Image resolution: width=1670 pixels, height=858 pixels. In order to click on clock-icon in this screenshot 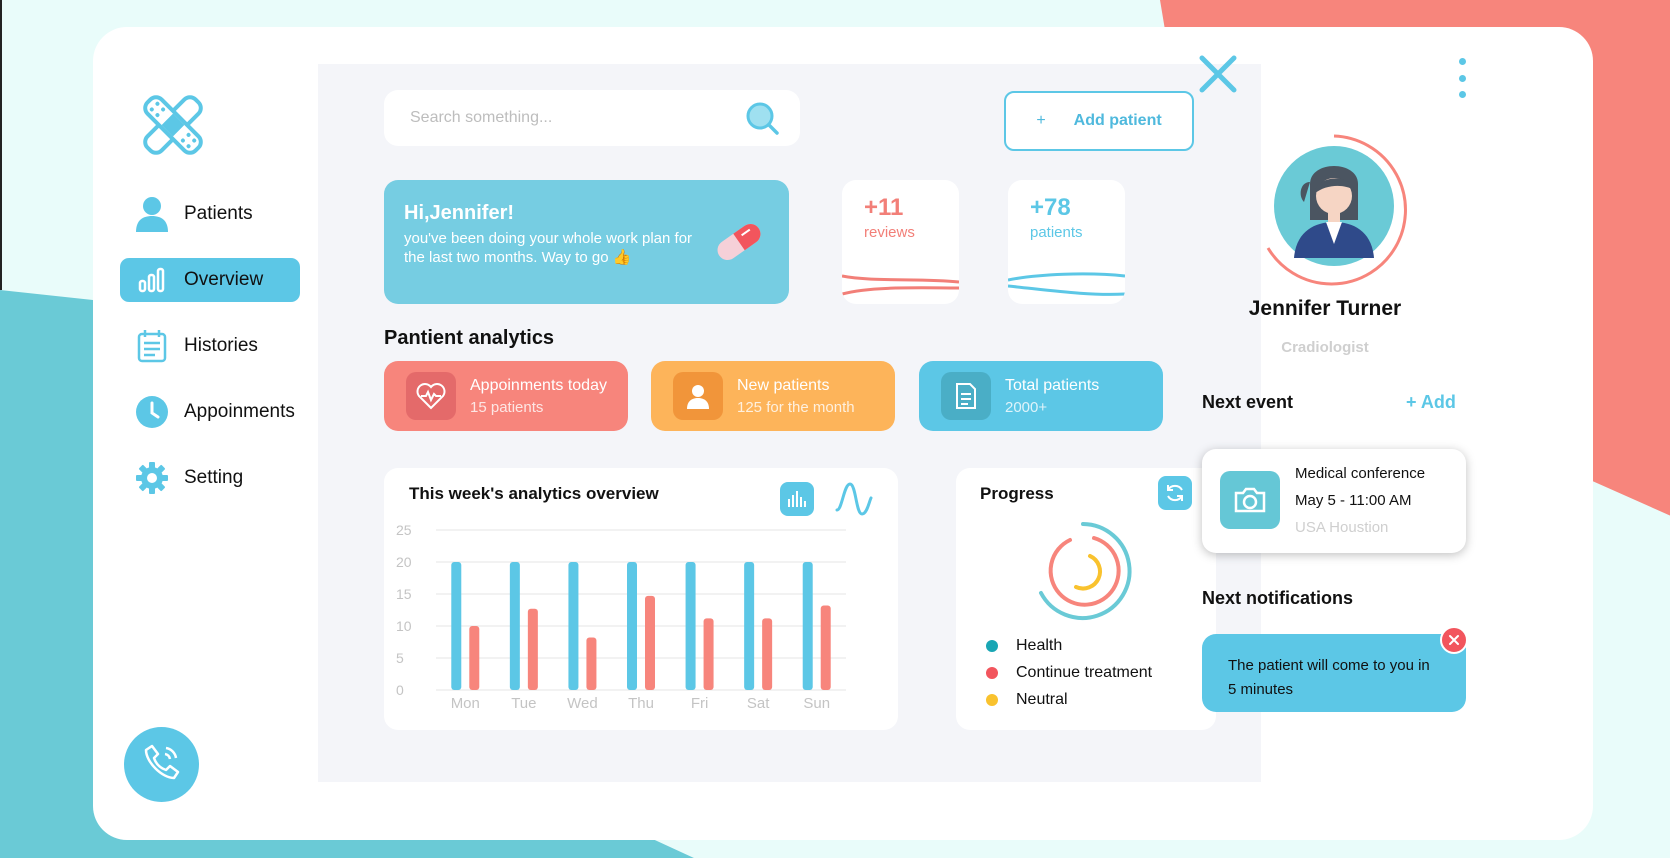, I will do `click(152, 412)`.